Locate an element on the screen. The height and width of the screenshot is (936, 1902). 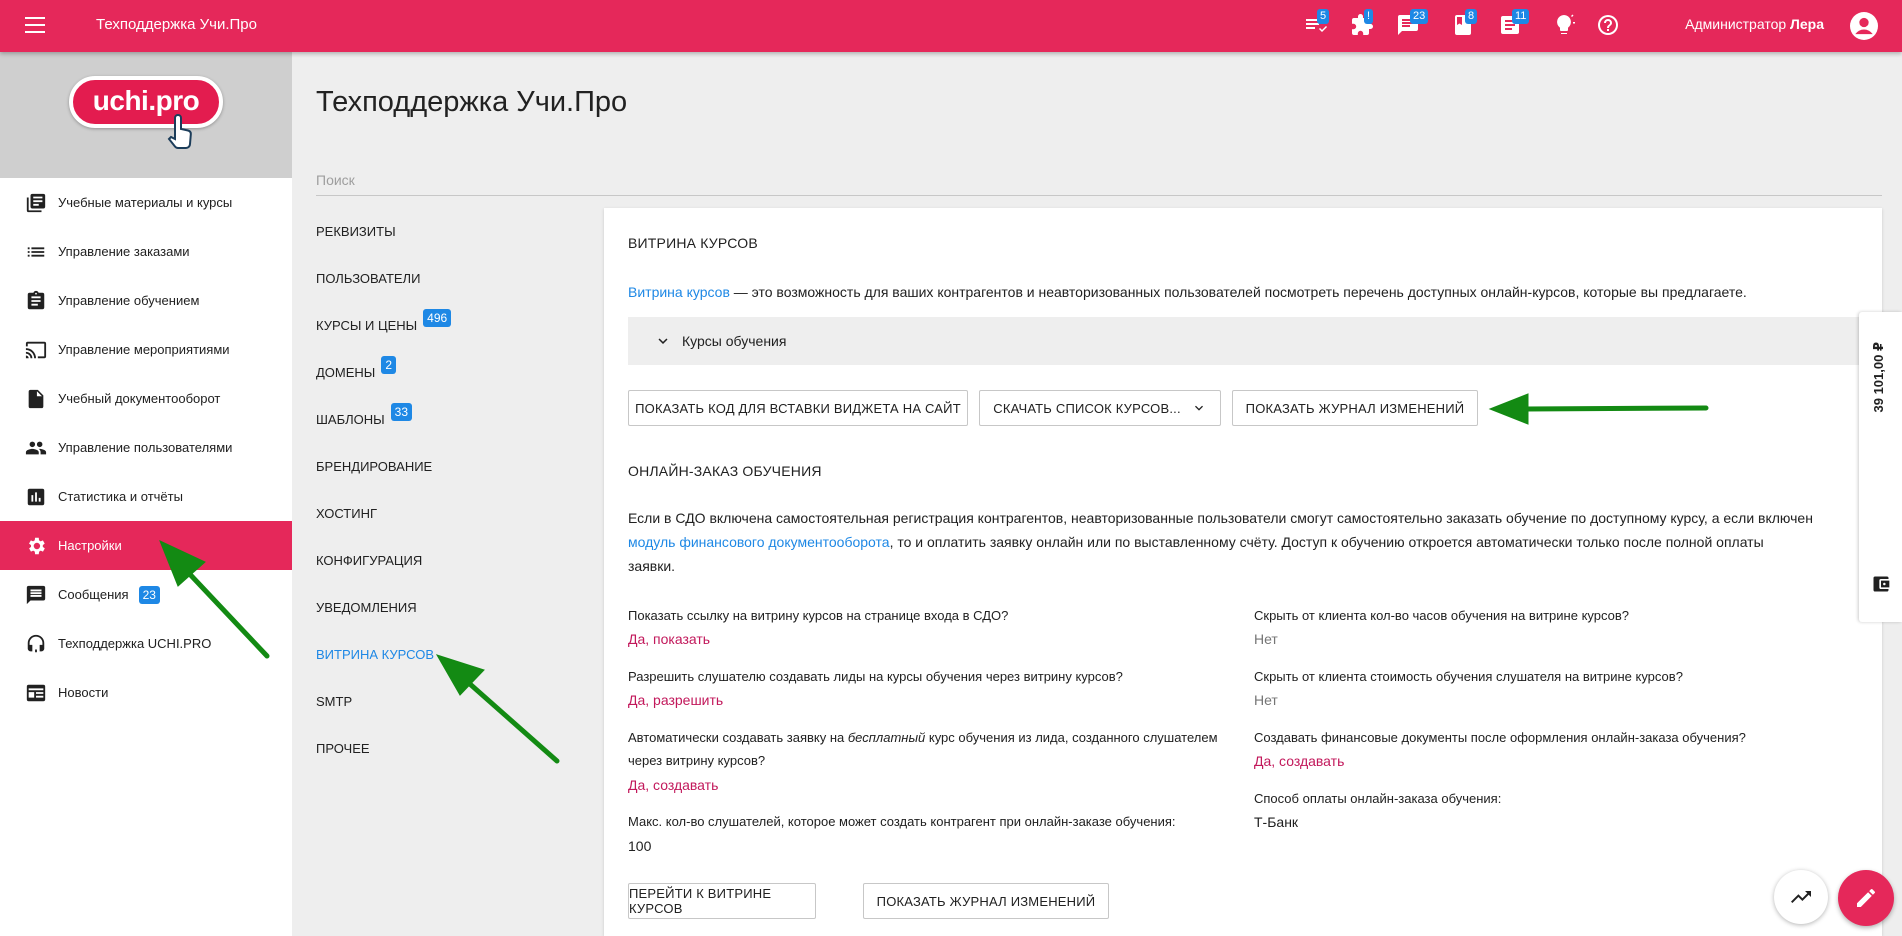
show-changelog-button-2: ПОКАЗАТЬ ЖУРНАЛ ИЗМЕНЕНИЙ is located at coordinates (986, 901).